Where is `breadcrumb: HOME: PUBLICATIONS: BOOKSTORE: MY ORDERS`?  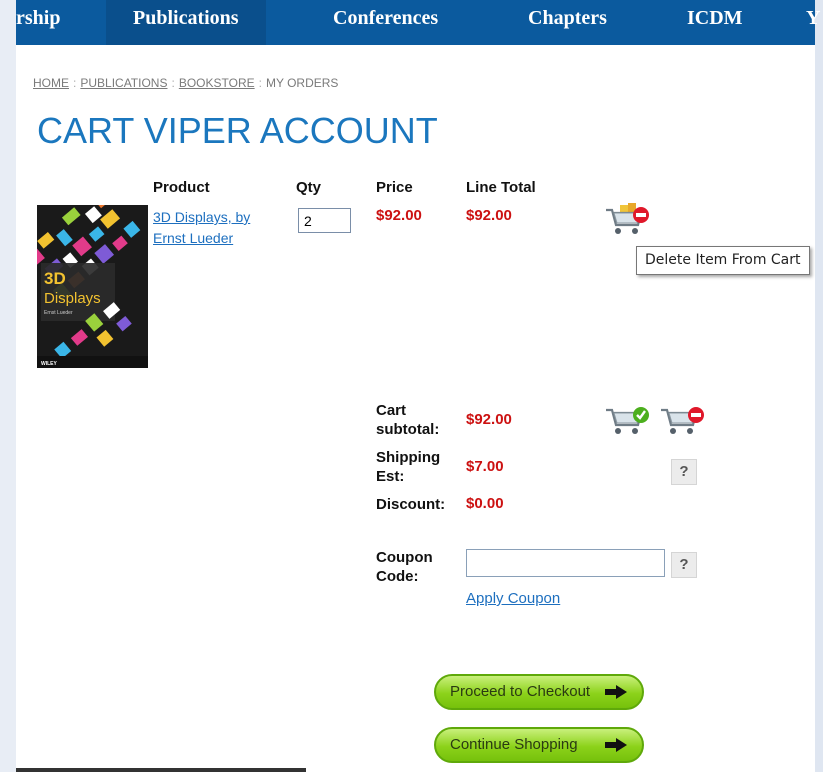 breadcrumb: HOME: PUBLICATIONS: BOOKSTORE: MY ORDERS is located at coordinates (185, 83).